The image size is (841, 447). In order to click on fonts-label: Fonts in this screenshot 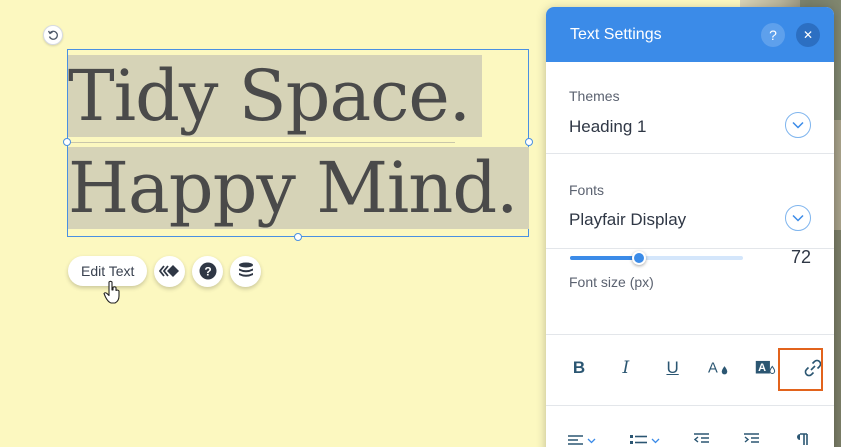, I will do `click(587, 190)`.